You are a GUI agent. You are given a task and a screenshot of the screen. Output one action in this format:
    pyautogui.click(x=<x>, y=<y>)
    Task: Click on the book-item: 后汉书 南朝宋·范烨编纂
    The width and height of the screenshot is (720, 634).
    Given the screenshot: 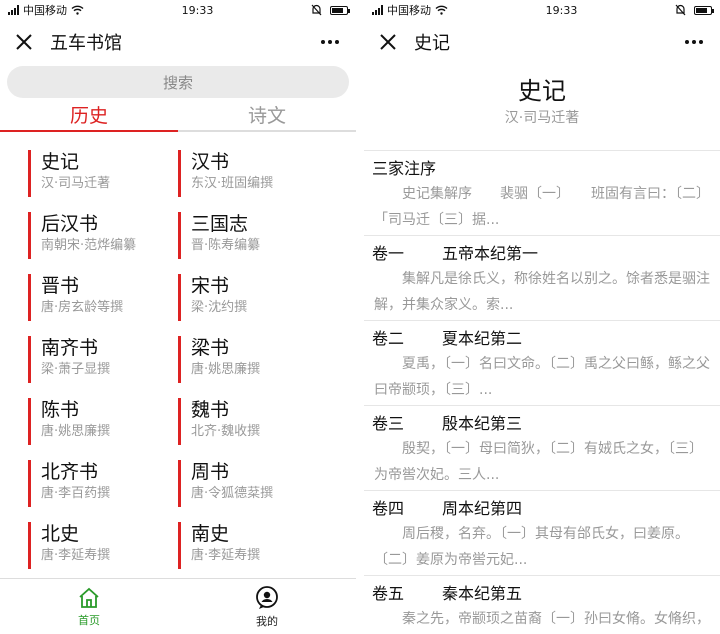 What is the action you would take?
    pyautogui.click(x=103, y=235)
    